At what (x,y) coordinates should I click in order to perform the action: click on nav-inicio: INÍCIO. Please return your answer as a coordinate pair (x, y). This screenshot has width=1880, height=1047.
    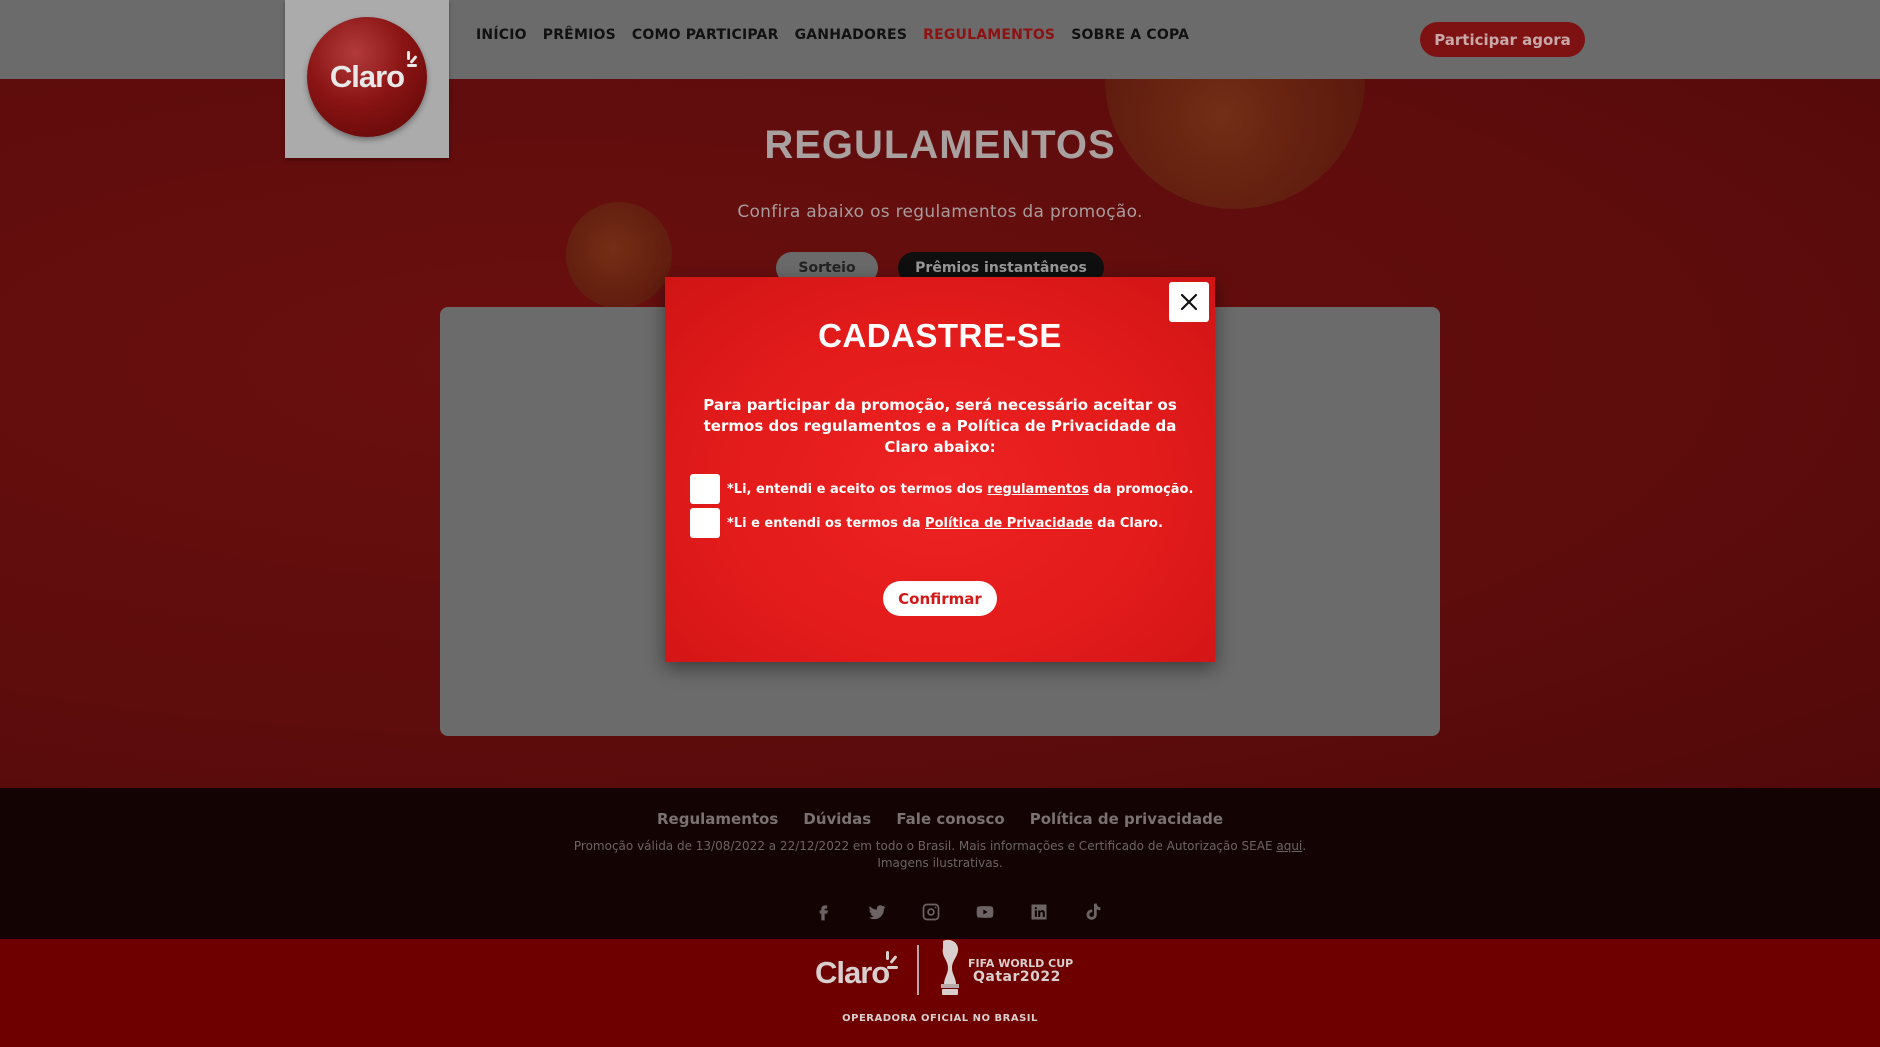
    Looking at the image, I should click on (501, 35).